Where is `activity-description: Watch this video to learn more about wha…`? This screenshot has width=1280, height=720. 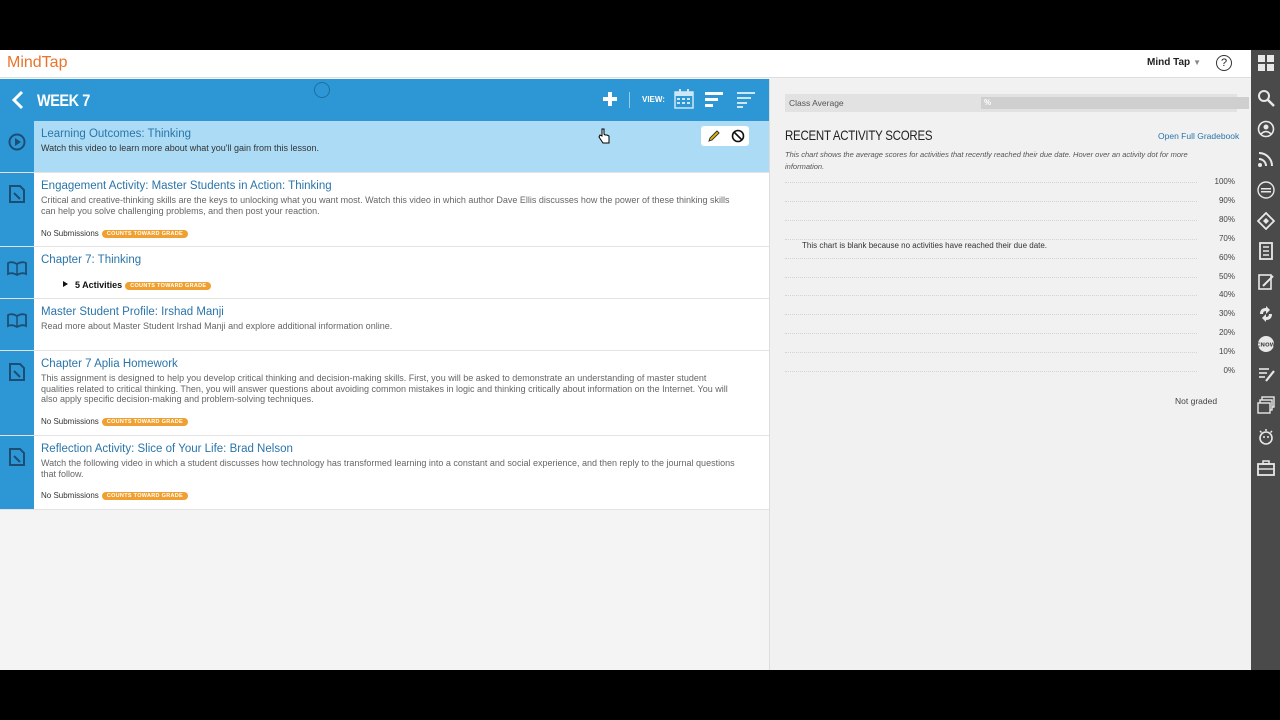 activity-description: Watch this video to learn more about wha… is located at coordinates (180, 148).